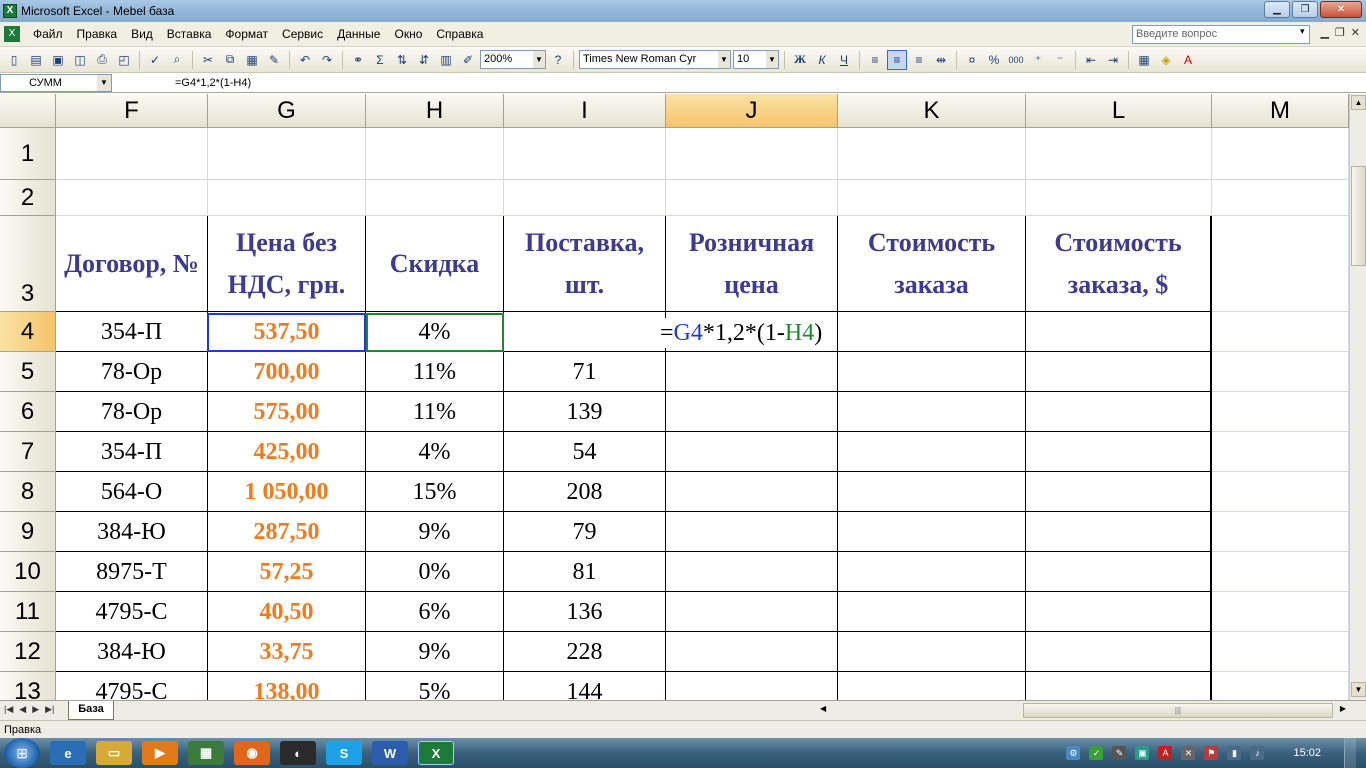  Describe the element at coordinates (585, 612) in the screenshot. I see `cell-supply: 136` at that location.